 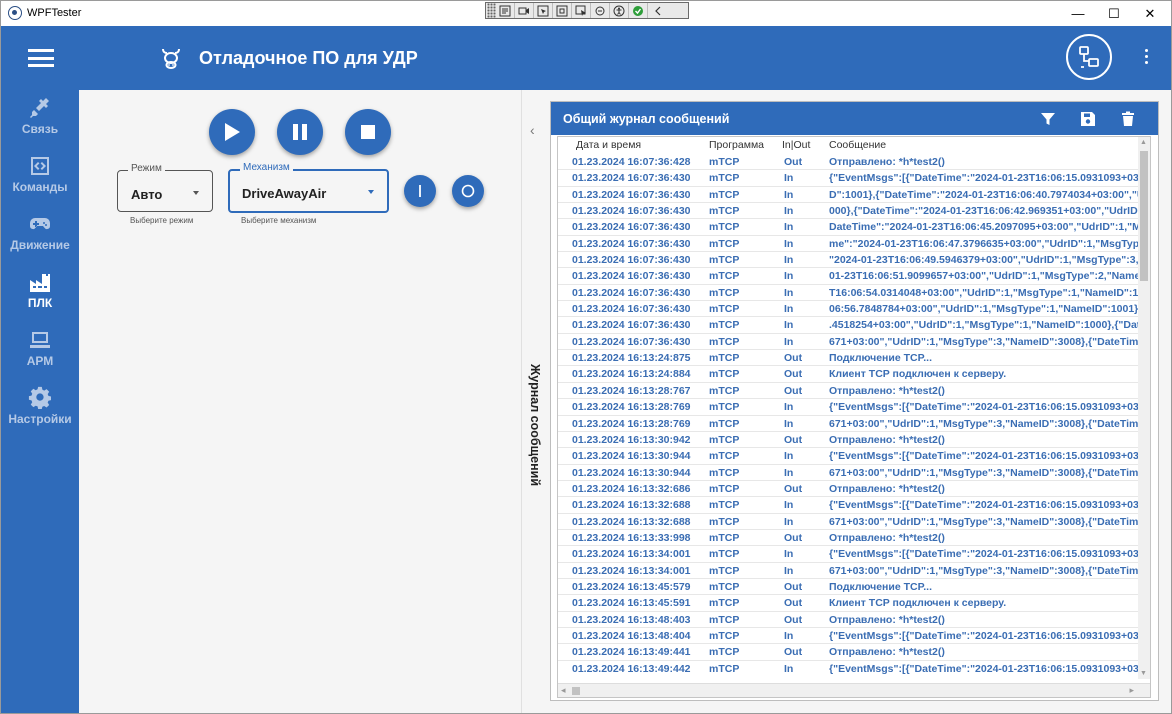 What do you see at coordinates (420, 191) in the screenshot?
I see `power-on-button` at bounding box center [420, 191].